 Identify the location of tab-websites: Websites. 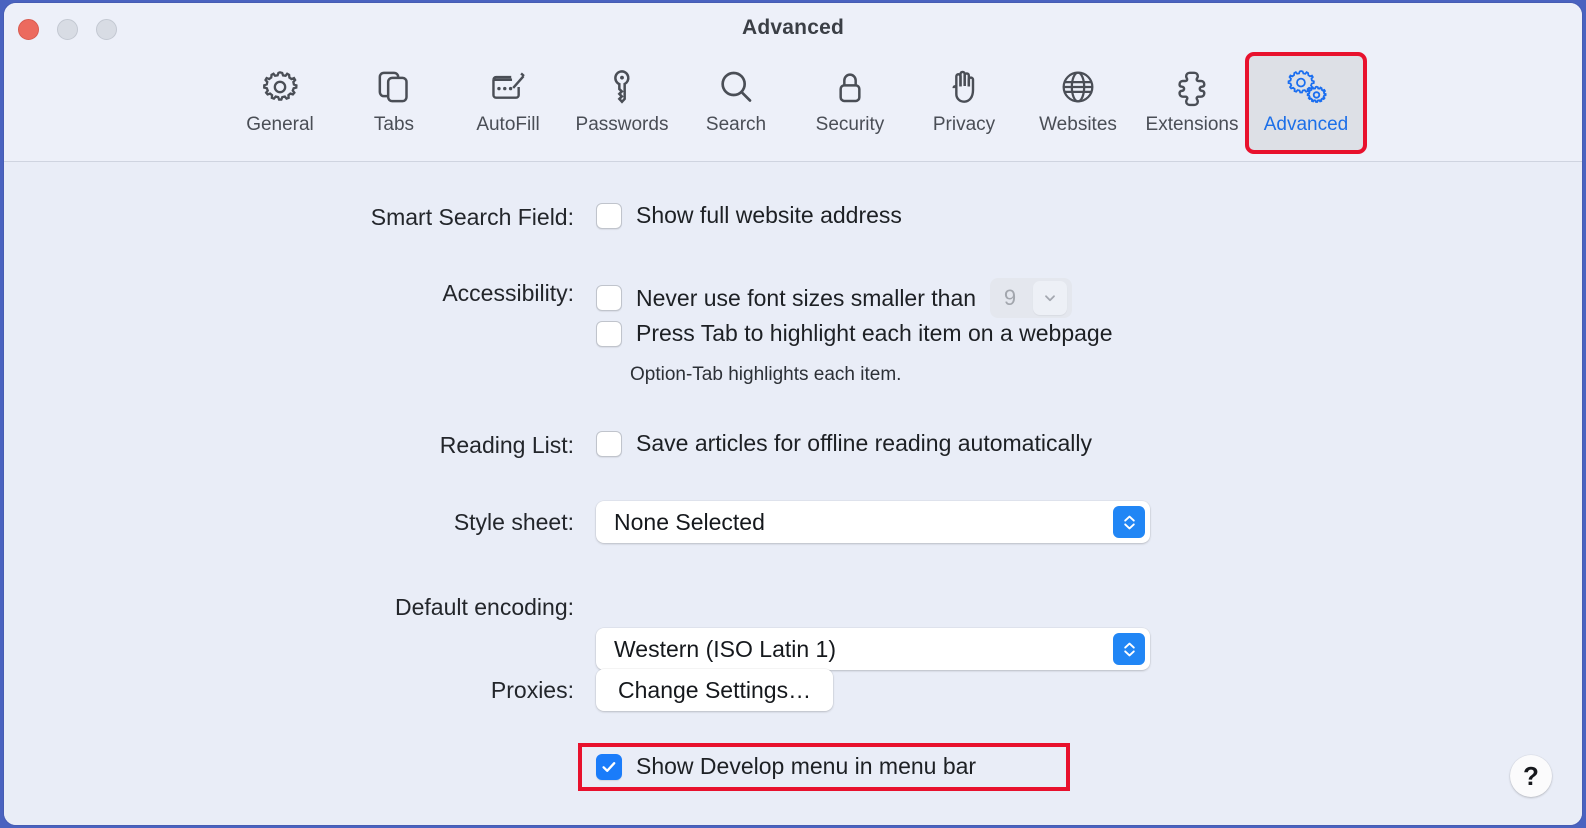
(1078, 103).